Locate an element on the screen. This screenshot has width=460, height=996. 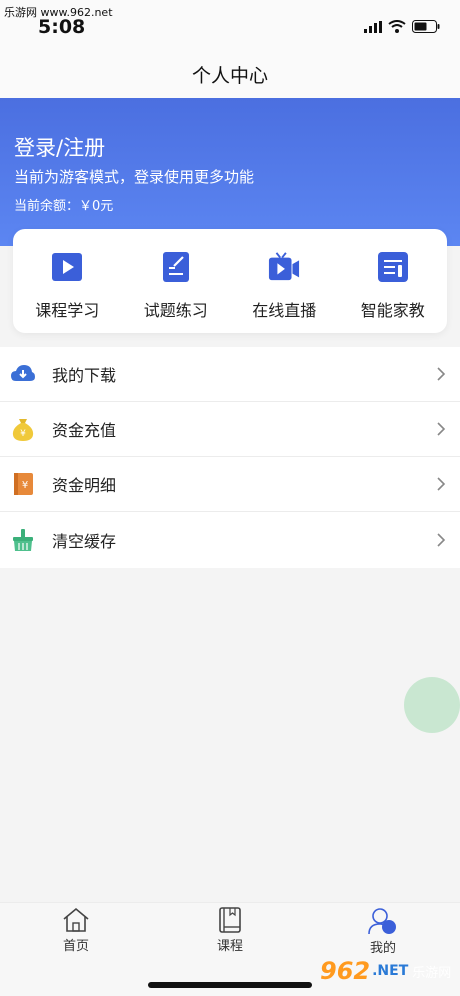
profile-icon is located at coordinates (382, 921).